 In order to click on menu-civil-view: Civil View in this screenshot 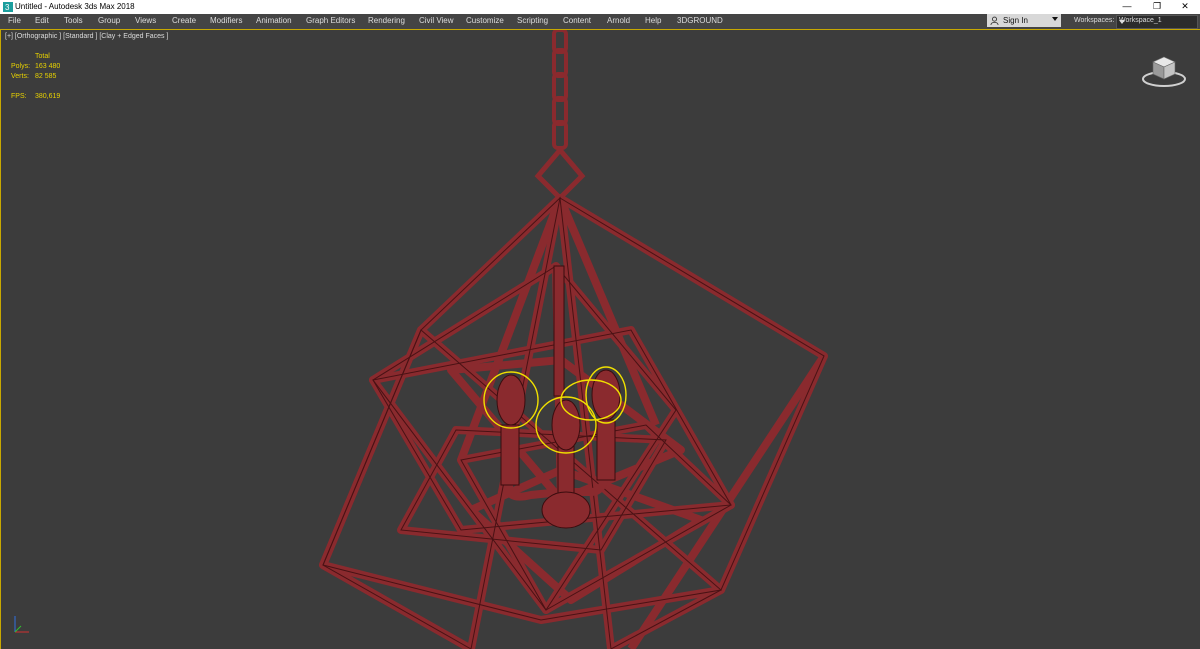, I will do `click(436, 20)`.